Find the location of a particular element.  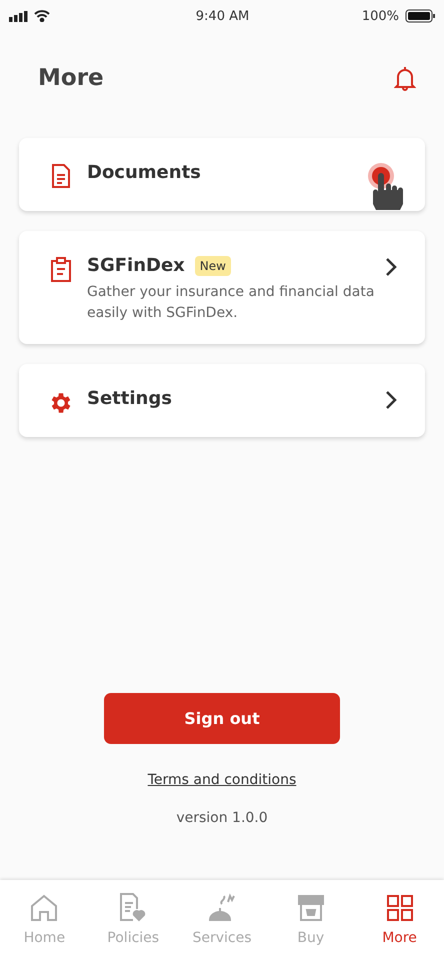

battery-icon is located at coordinates (420, 16).